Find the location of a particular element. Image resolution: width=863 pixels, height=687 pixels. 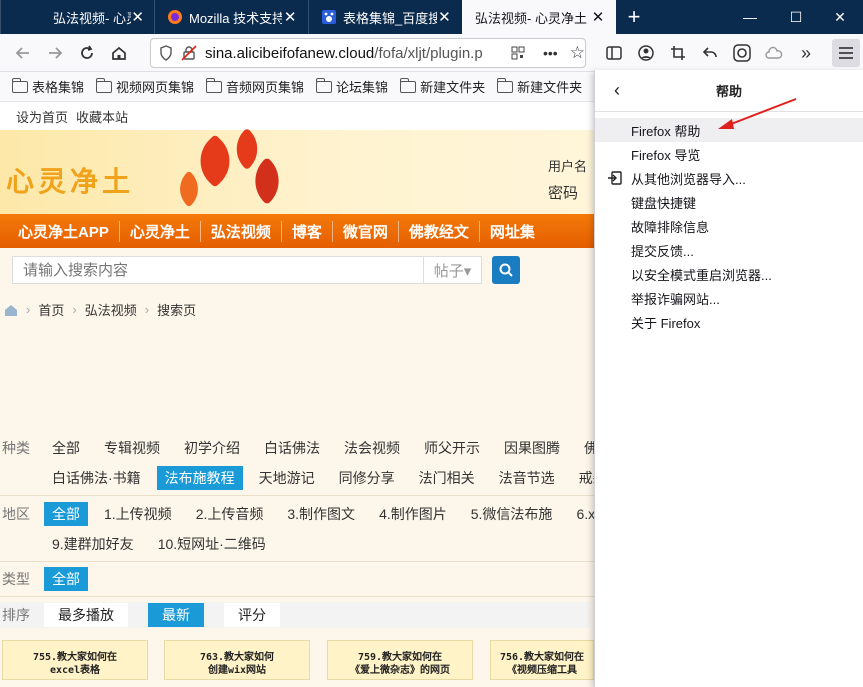

tab-baidu: 表格集锦_百度搜 ✕ is located at coordinates (385, 17).